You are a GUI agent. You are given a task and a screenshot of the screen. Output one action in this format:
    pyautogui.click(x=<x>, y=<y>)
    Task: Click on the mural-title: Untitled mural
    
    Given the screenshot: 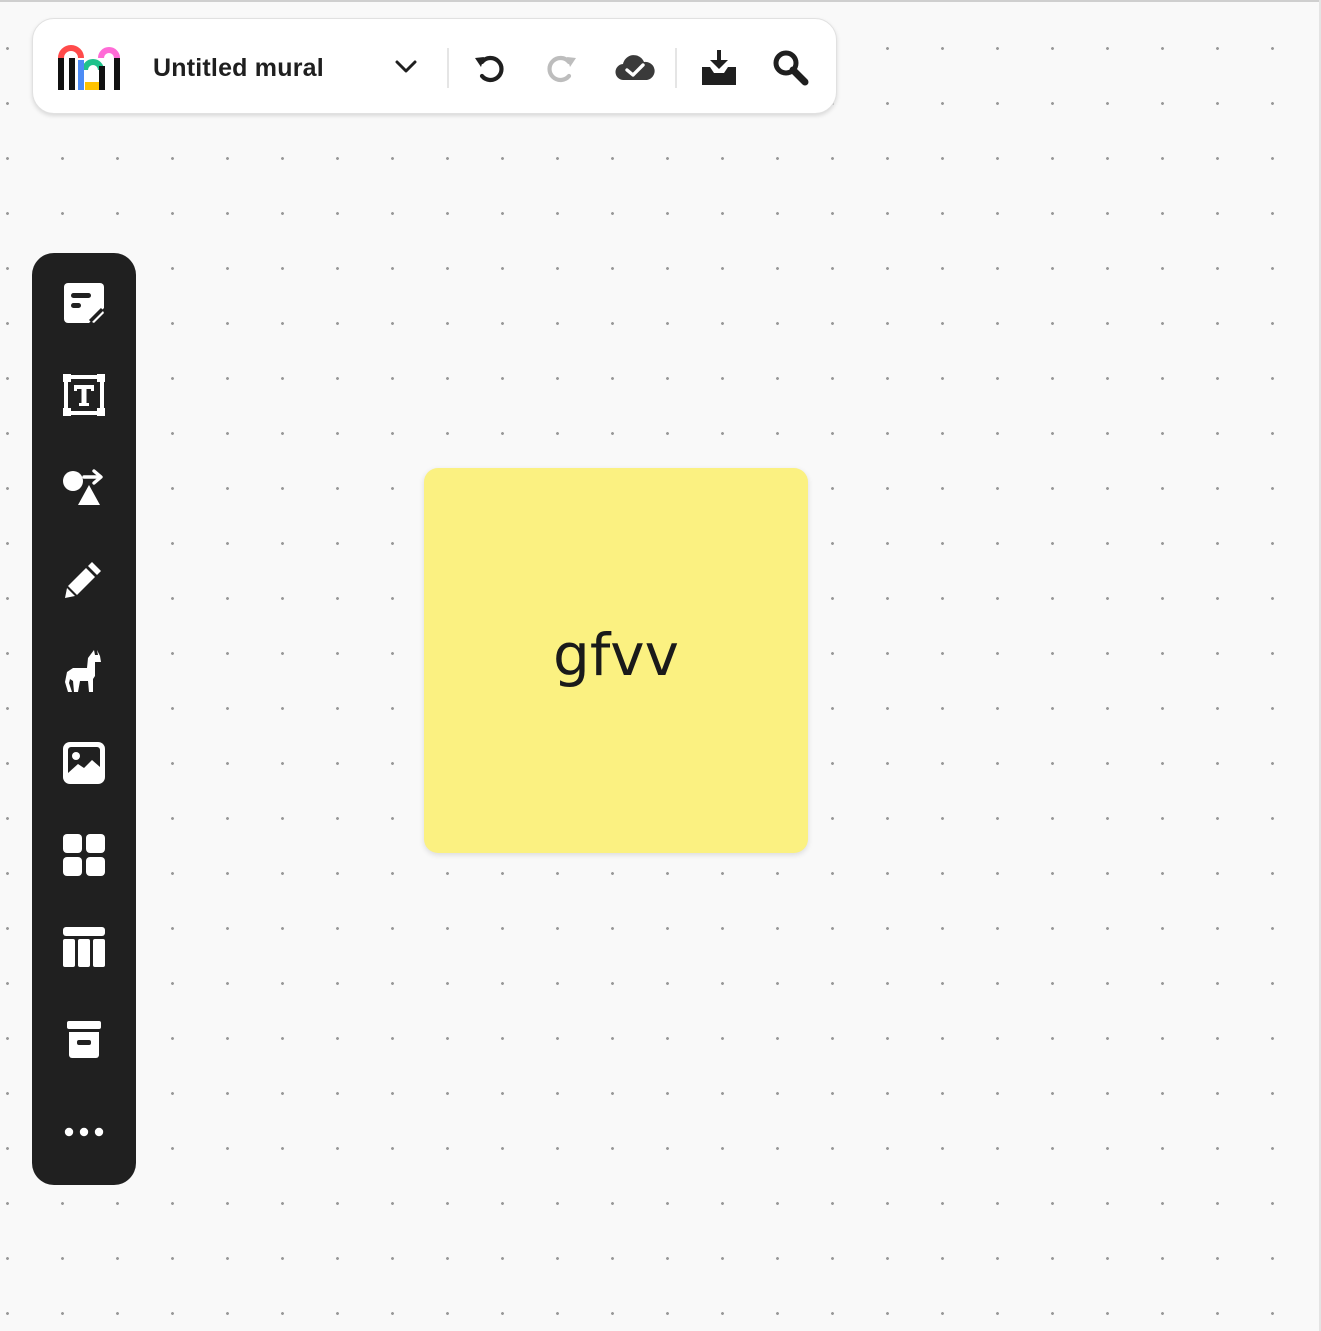 What is the action you would take?
    pyautogui.click(x=238, y=68)
    